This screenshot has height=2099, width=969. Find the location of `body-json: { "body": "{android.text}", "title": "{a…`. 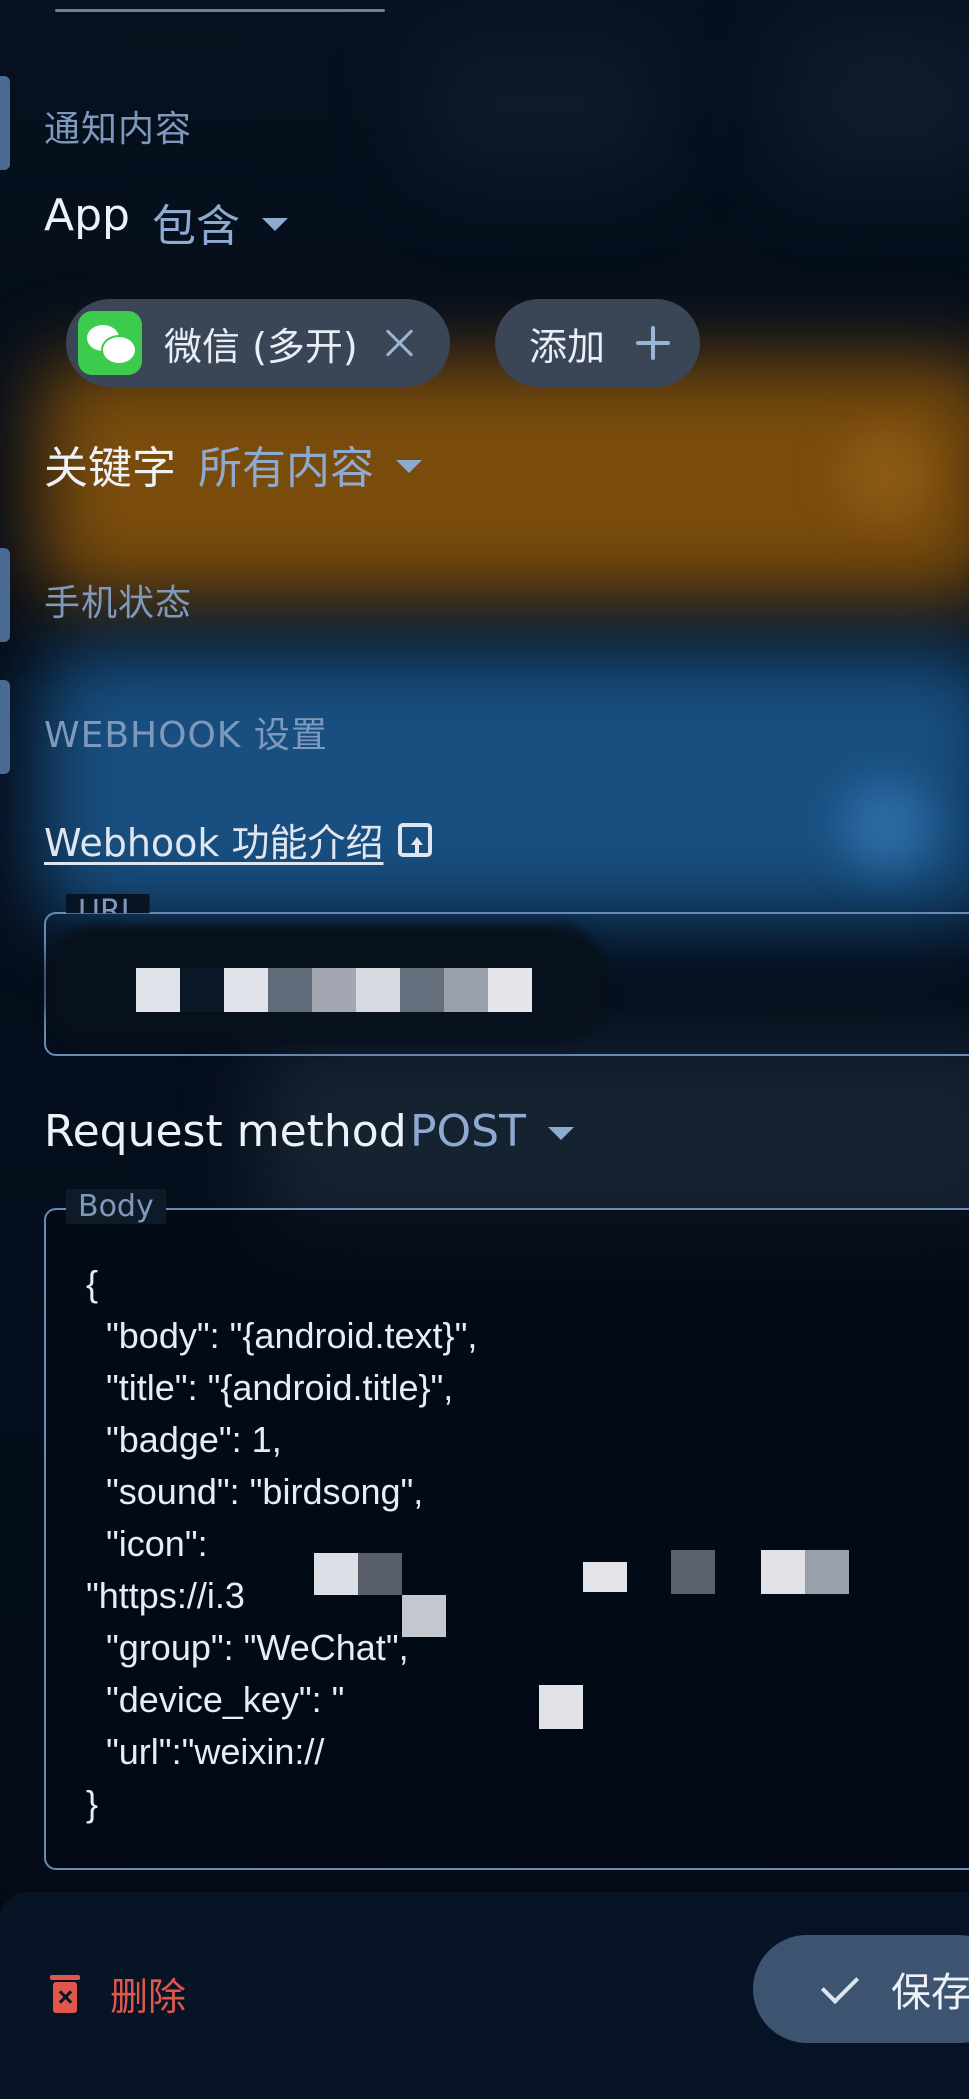

body-json: { "body": "{android.text}", "title": "{a… is located at coordinates (281, 1544).